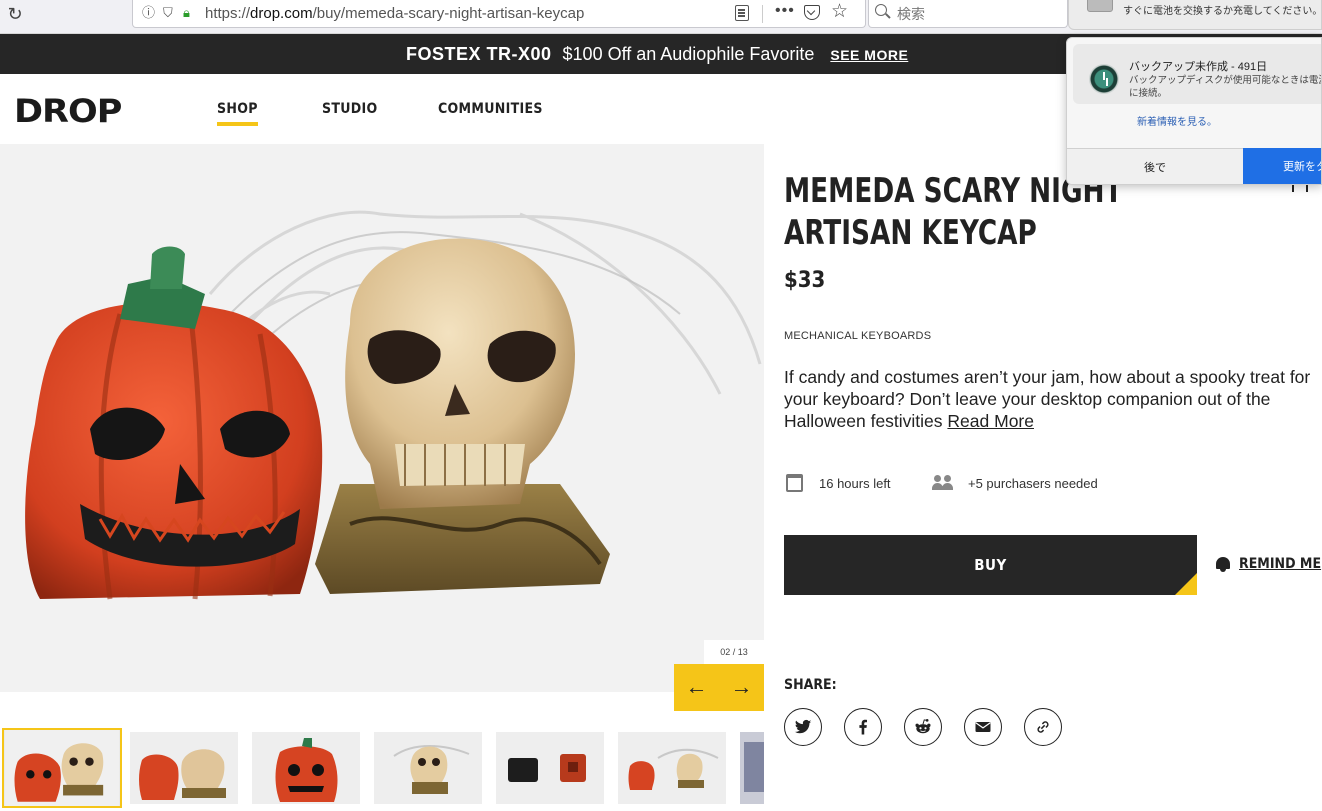 Image resolution: width=1322 pixels, height=811 pixels. I want to click on buy-button: BUY, so click(990, 565).